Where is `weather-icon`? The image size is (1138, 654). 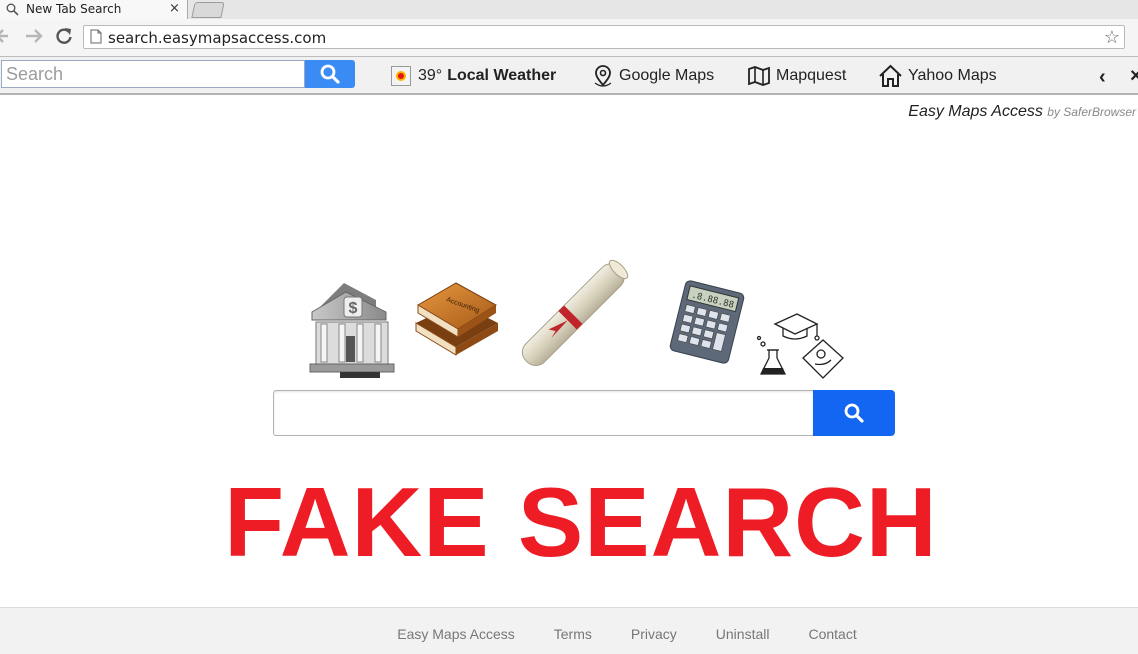 weather-icon is located at coordinates (401, 76).